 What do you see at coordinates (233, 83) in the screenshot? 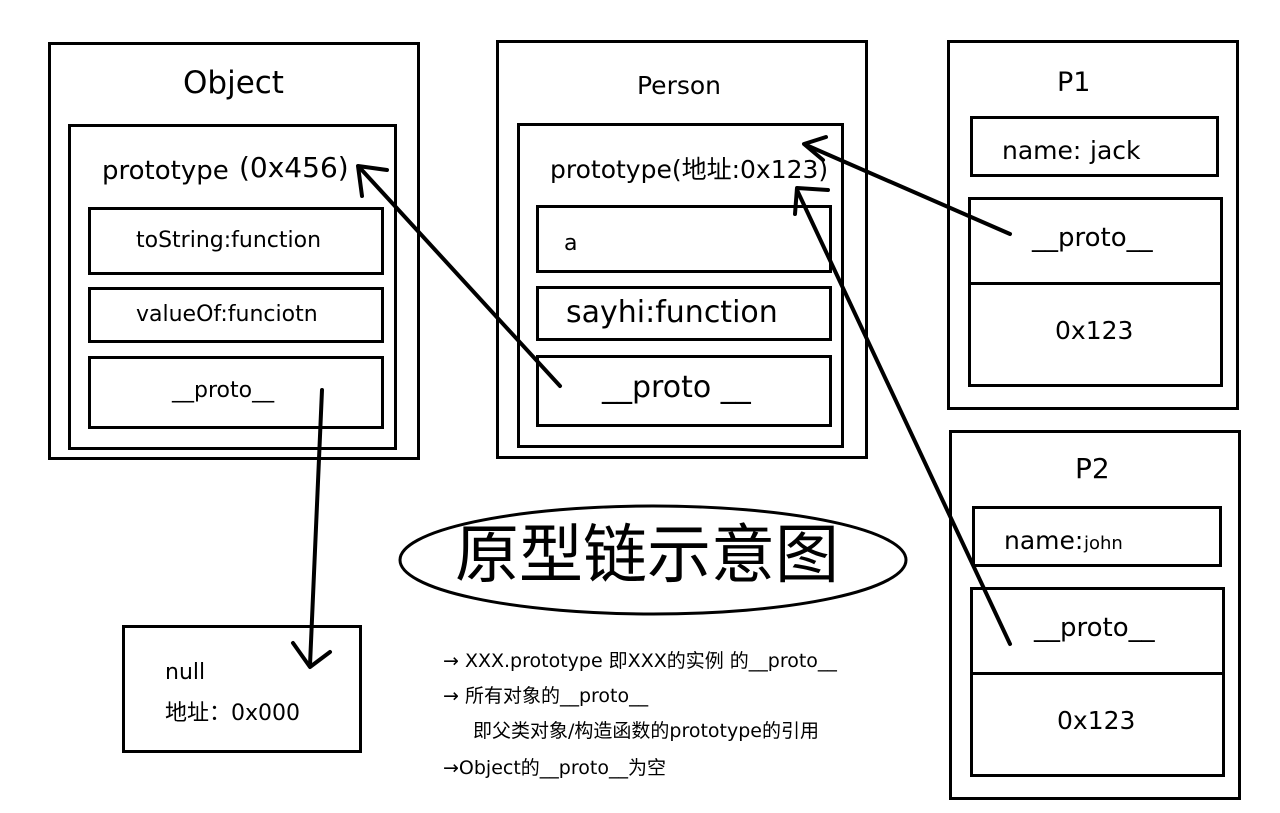
I see `object-title: Object` at bounding box center [233, 83].